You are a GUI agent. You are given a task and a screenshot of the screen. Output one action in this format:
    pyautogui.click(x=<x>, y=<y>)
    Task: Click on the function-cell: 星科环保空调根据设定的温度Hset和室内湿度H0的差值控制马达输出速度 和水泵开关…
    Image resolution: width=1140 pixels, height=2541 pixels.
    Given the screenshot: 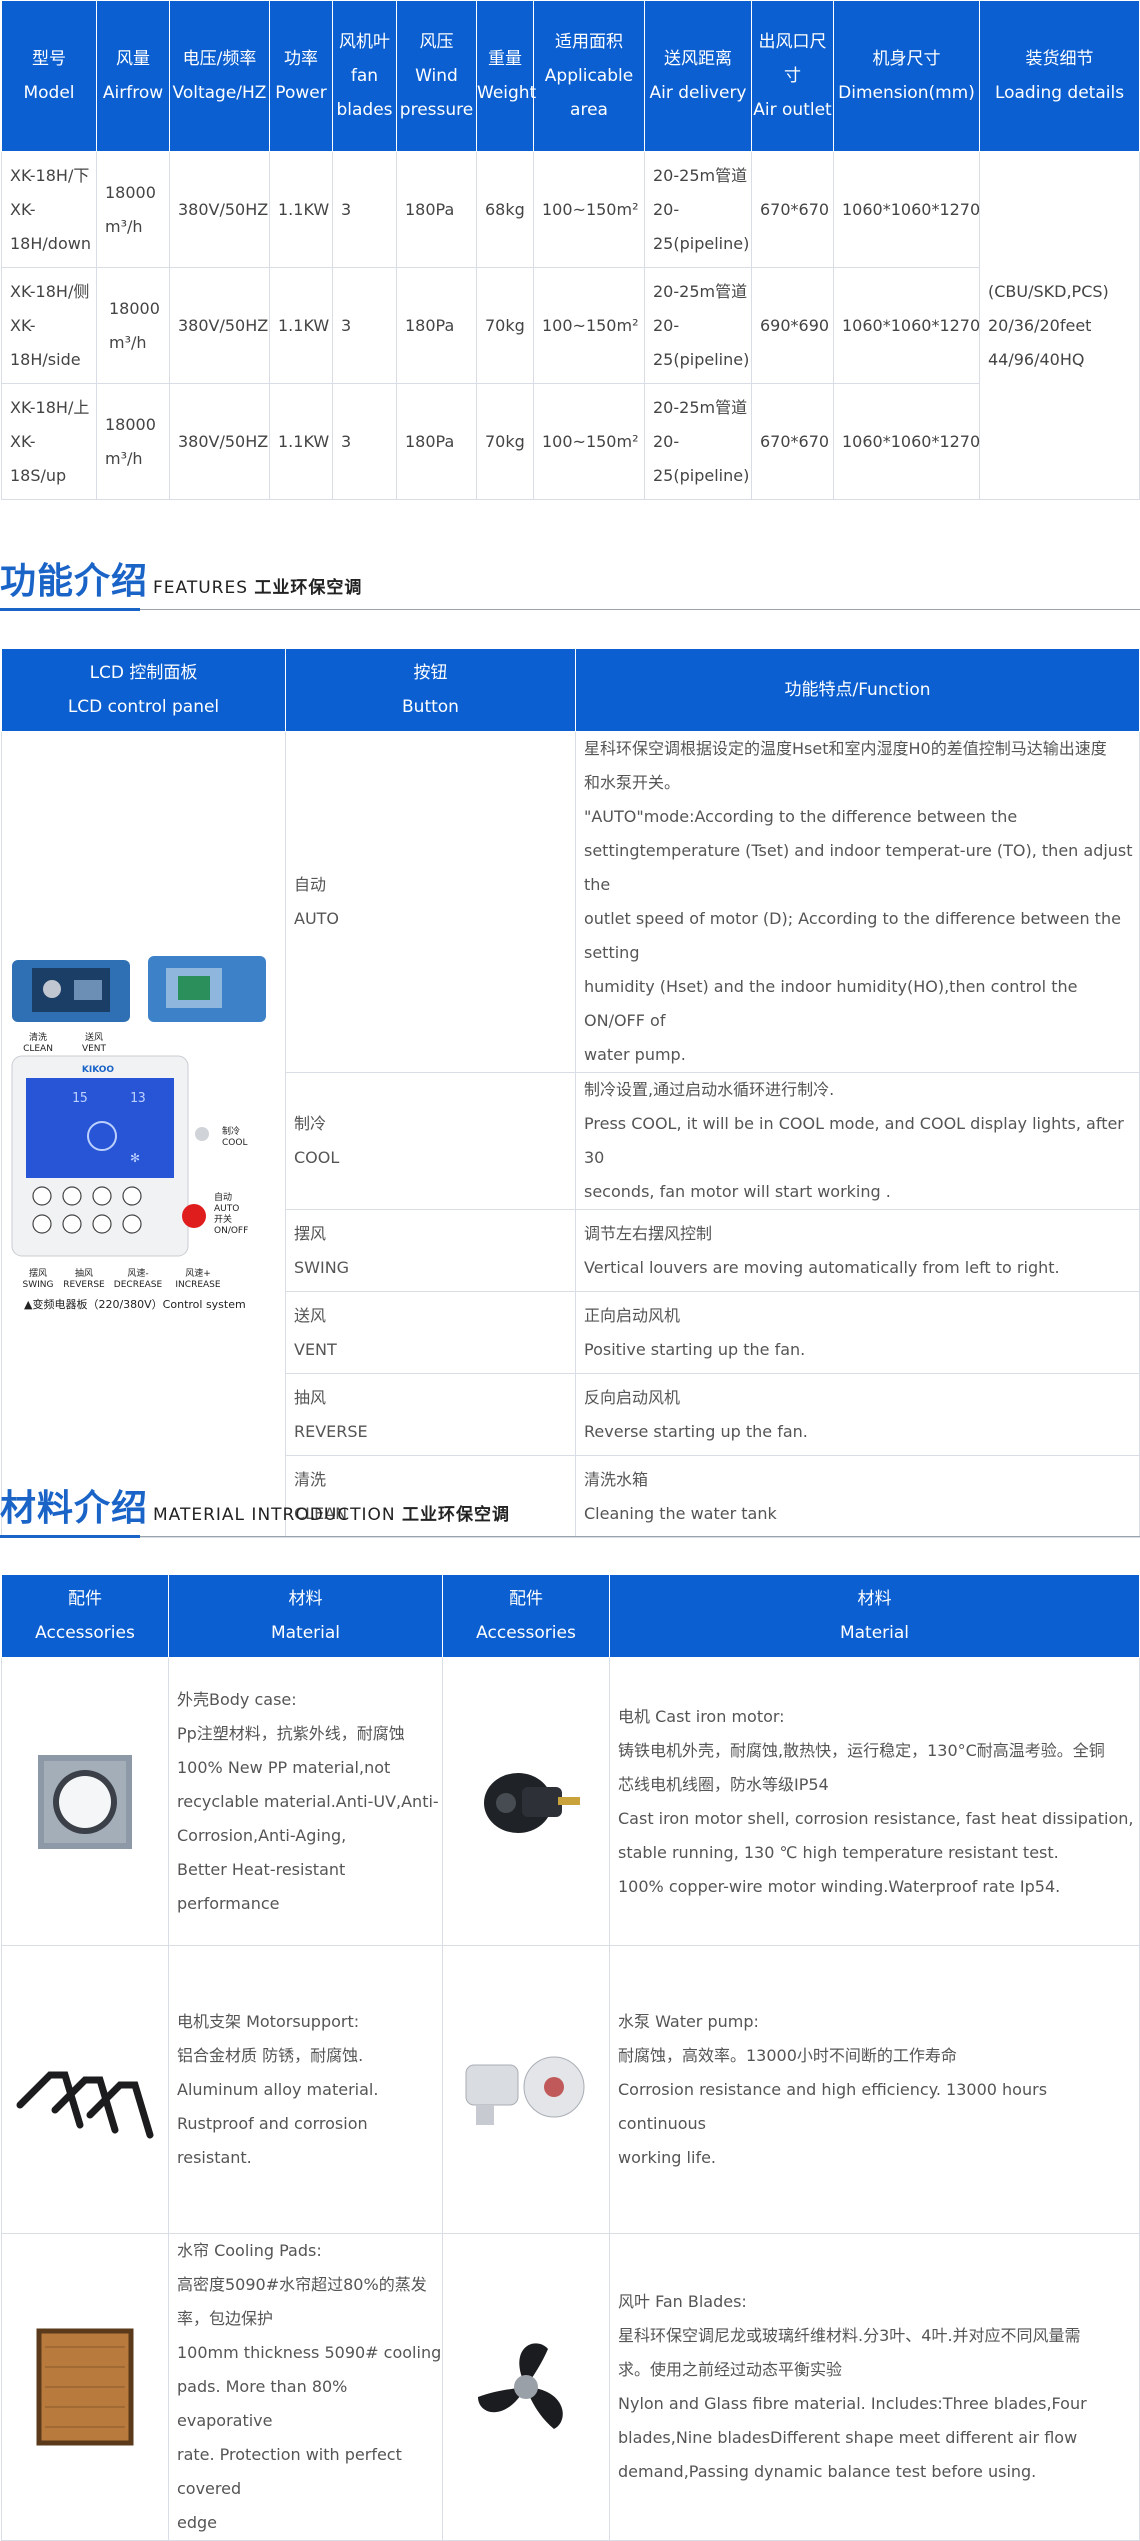 What is the action you would take?
    pyautogui.click(x=857, y=902)
    